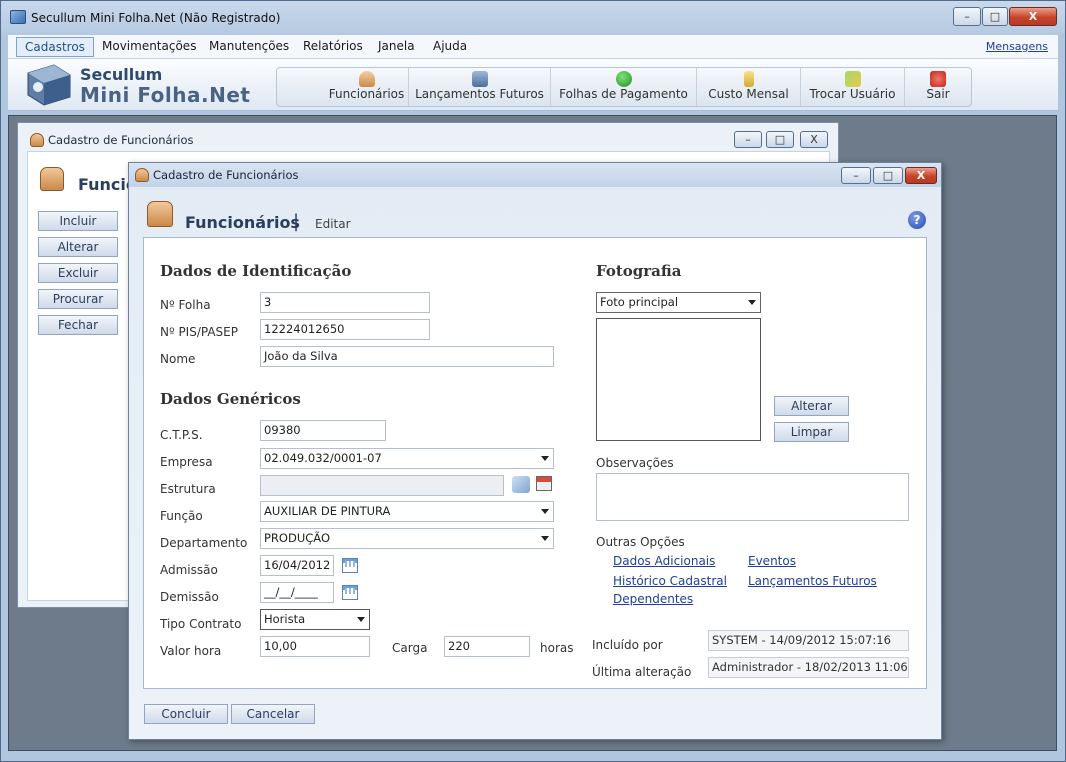 The width and height of the screenshot is (1066, 762). I want to click on demissao-label: Demissão, so click(189, 597).